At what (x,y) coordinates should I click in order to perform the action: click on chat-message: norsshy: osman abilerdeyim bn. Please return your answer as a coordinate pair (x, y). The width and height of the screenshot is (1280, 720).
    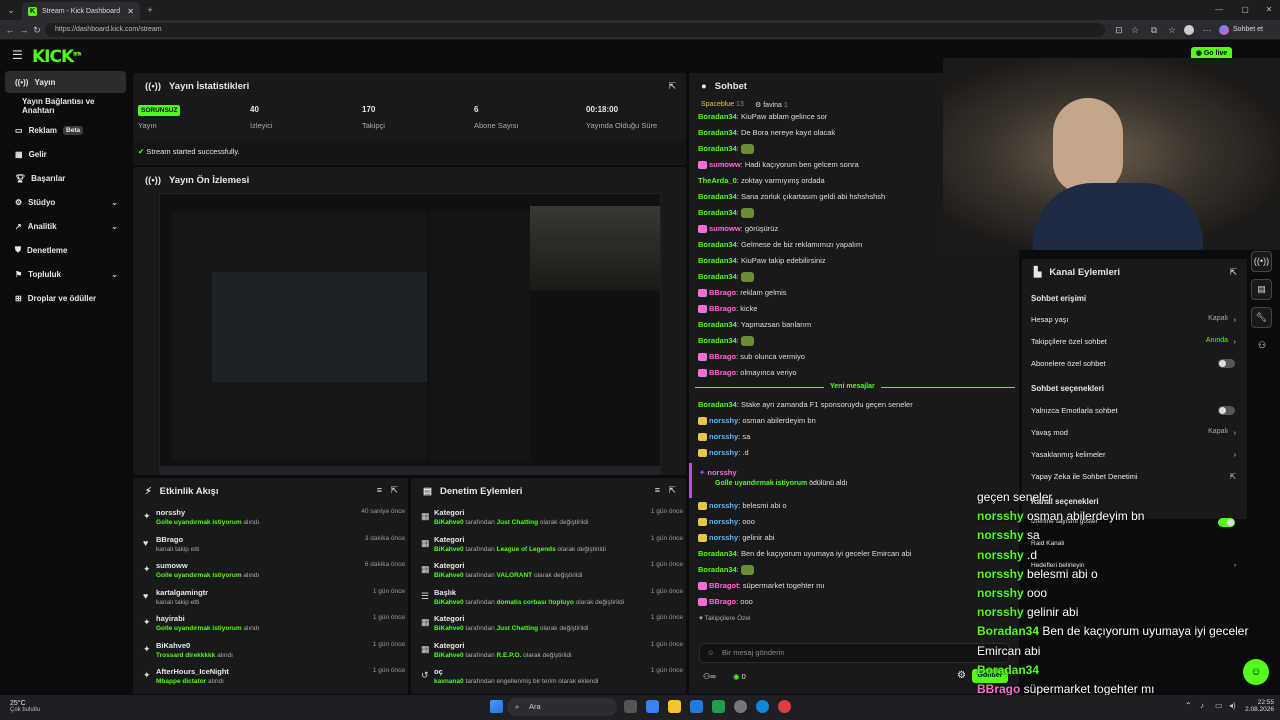
    Looking at the image, I should click on (757, 421).